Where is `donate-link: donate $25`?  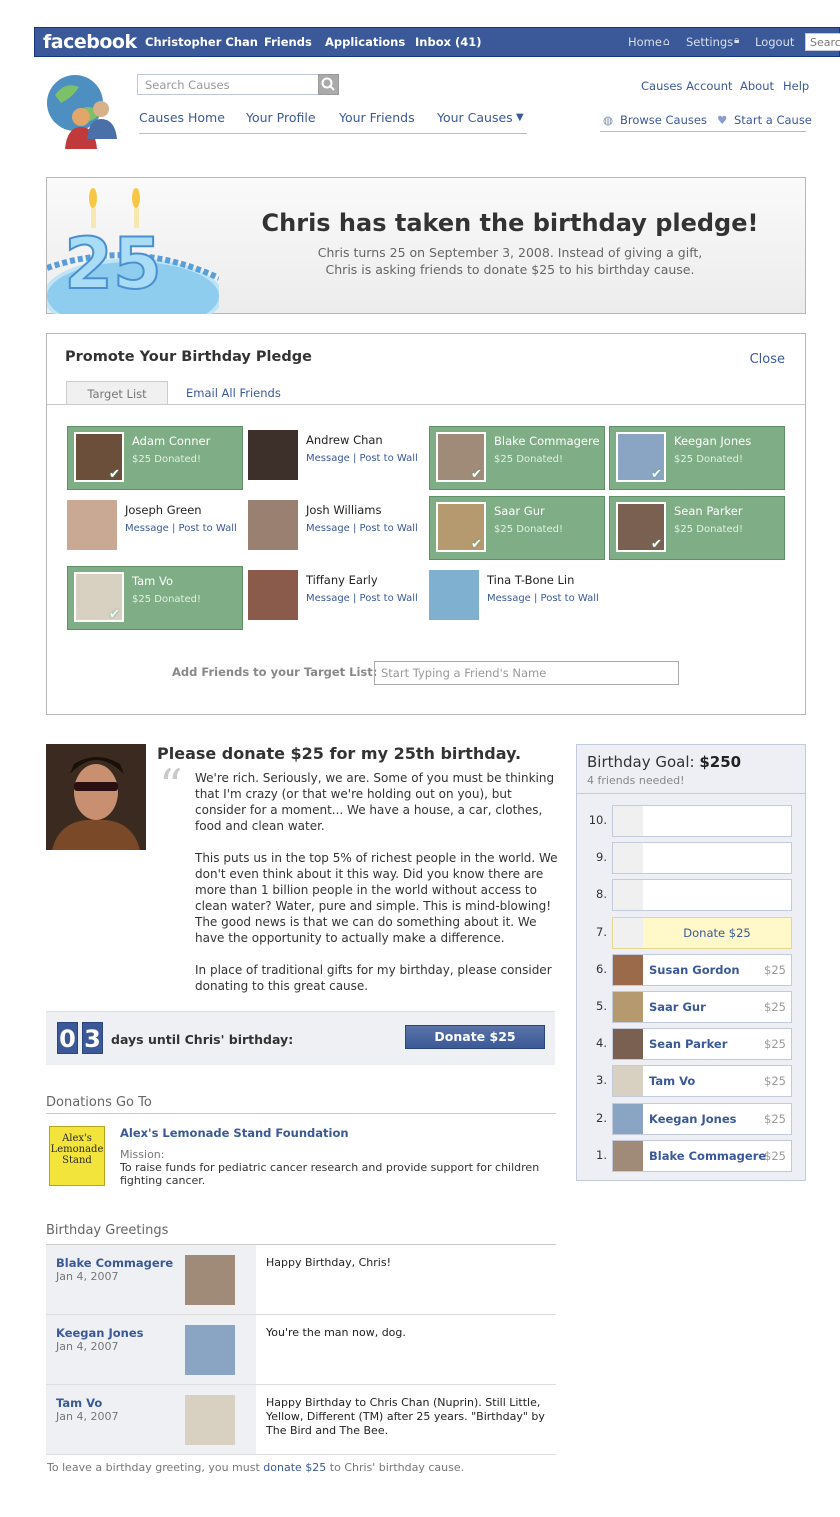
donate-link: donate $25 is located at coordinates (294, 1467).